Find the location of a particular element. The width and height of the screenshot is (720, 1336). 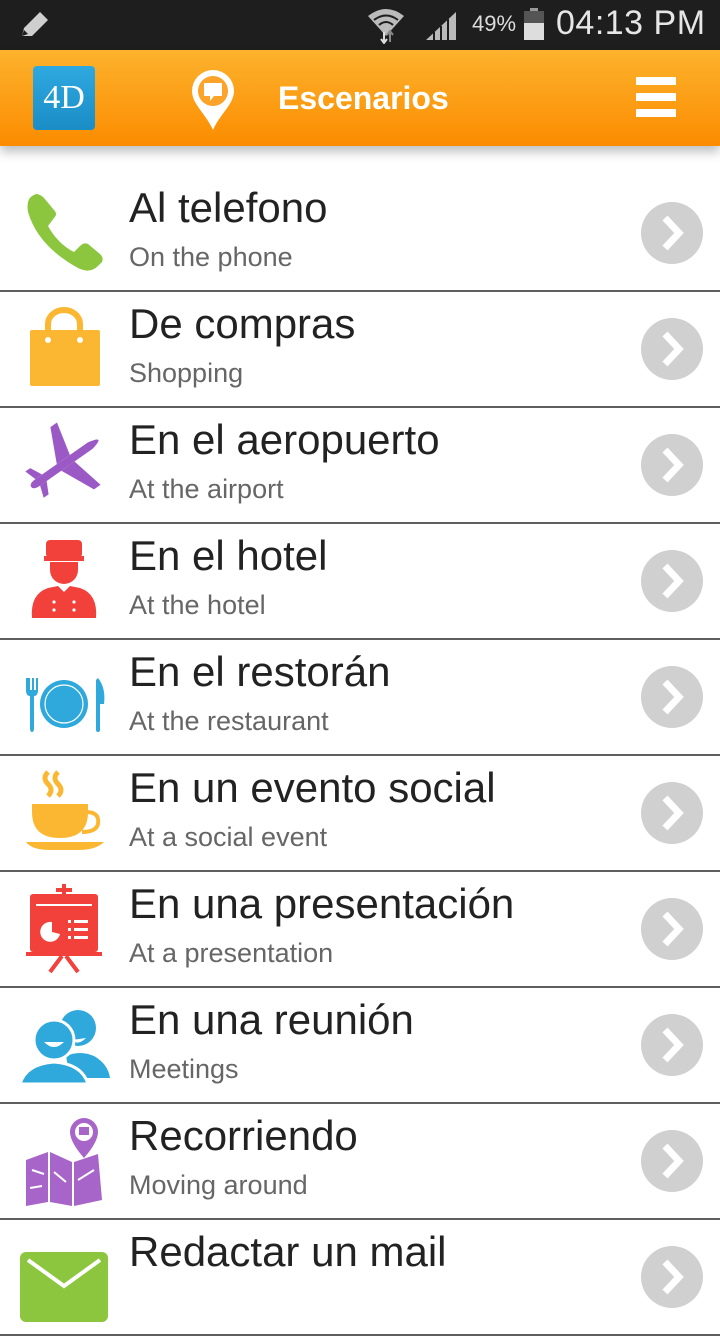

scenario-subtitle: On the phone is located at coordinates (211, 257).